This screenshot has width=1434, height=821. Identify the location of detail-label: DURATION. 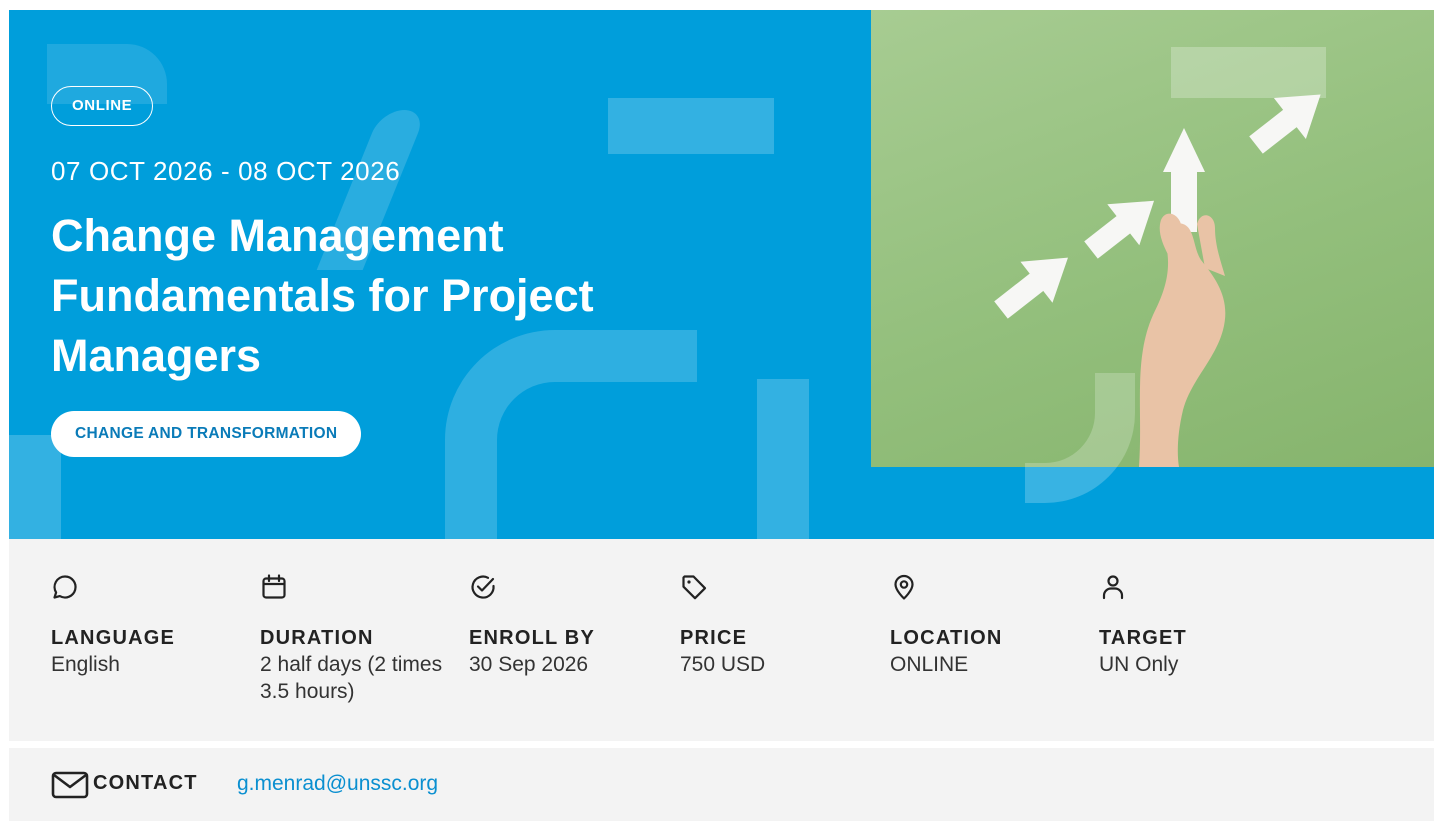
(317, 638).